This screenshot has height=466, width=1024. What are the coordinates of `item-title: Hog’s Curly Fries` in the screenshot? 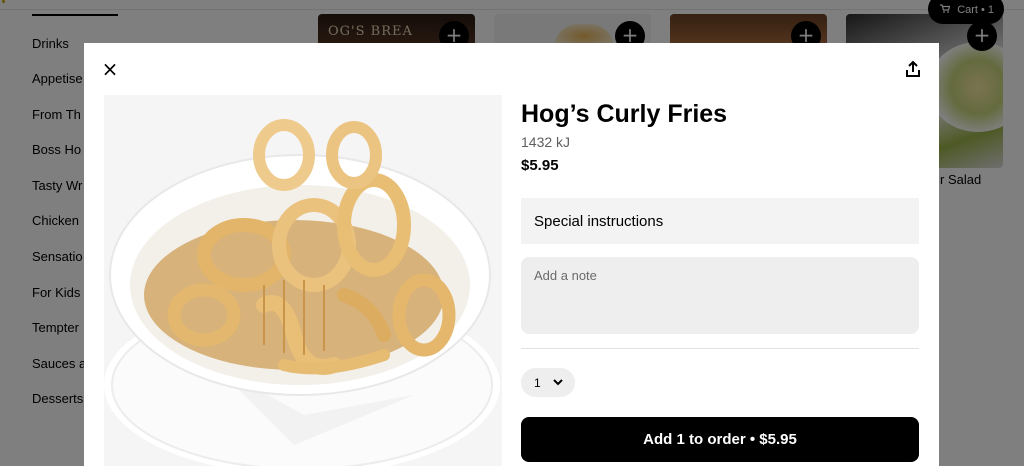 It's located at (624, 114).